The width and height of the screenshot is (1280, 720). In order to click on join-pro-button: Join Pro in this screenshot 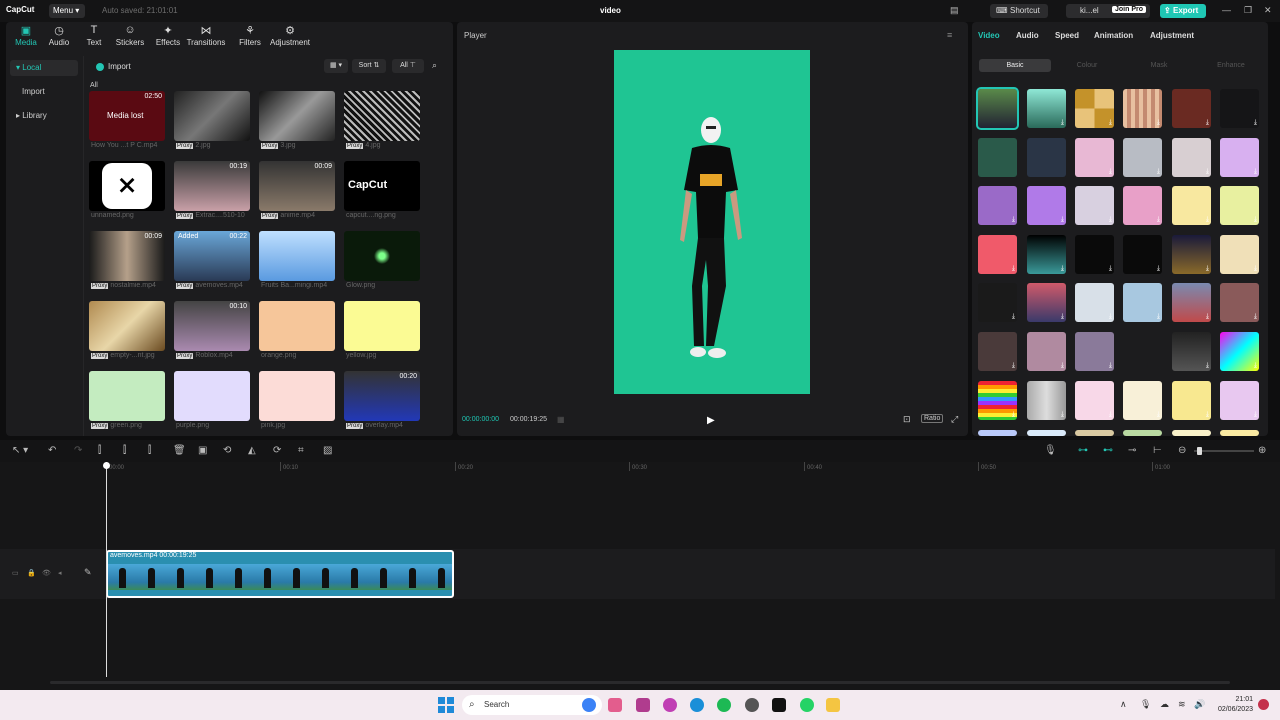, I will do `click(1129, 9)`.